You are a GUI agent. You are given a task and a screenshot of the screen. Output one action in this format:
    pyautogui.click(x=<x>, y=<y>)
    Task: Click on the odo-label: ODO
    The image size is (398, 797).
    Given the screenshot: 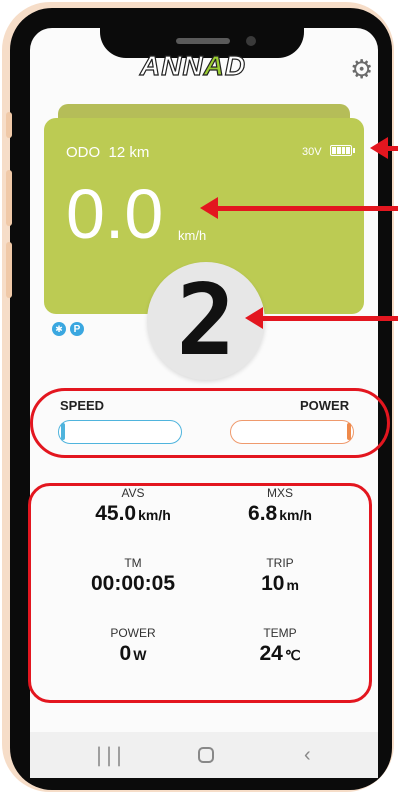 What is the action you would take?
    pyautogui.click(x=83, y=152)
    